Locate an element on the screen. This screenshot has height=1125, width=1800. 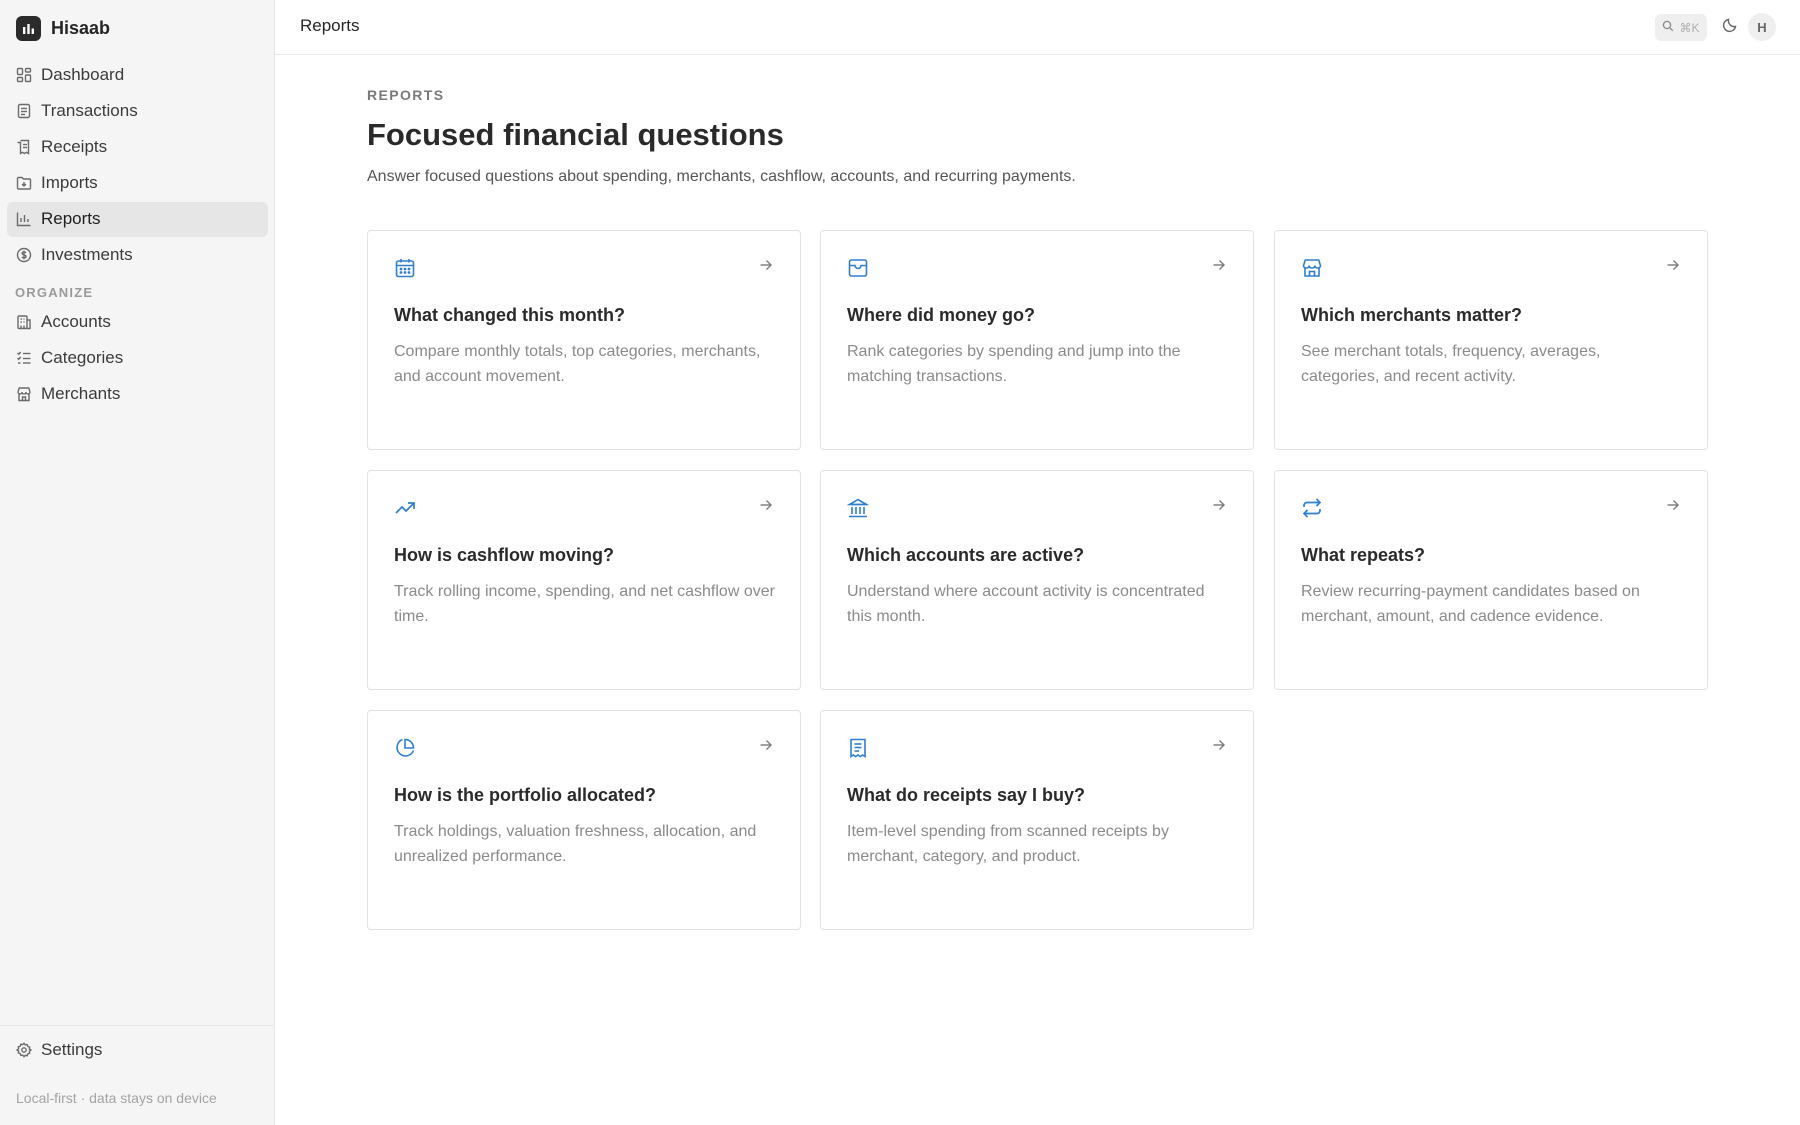
sidebar-divider is located at coordinates (137, 1025).